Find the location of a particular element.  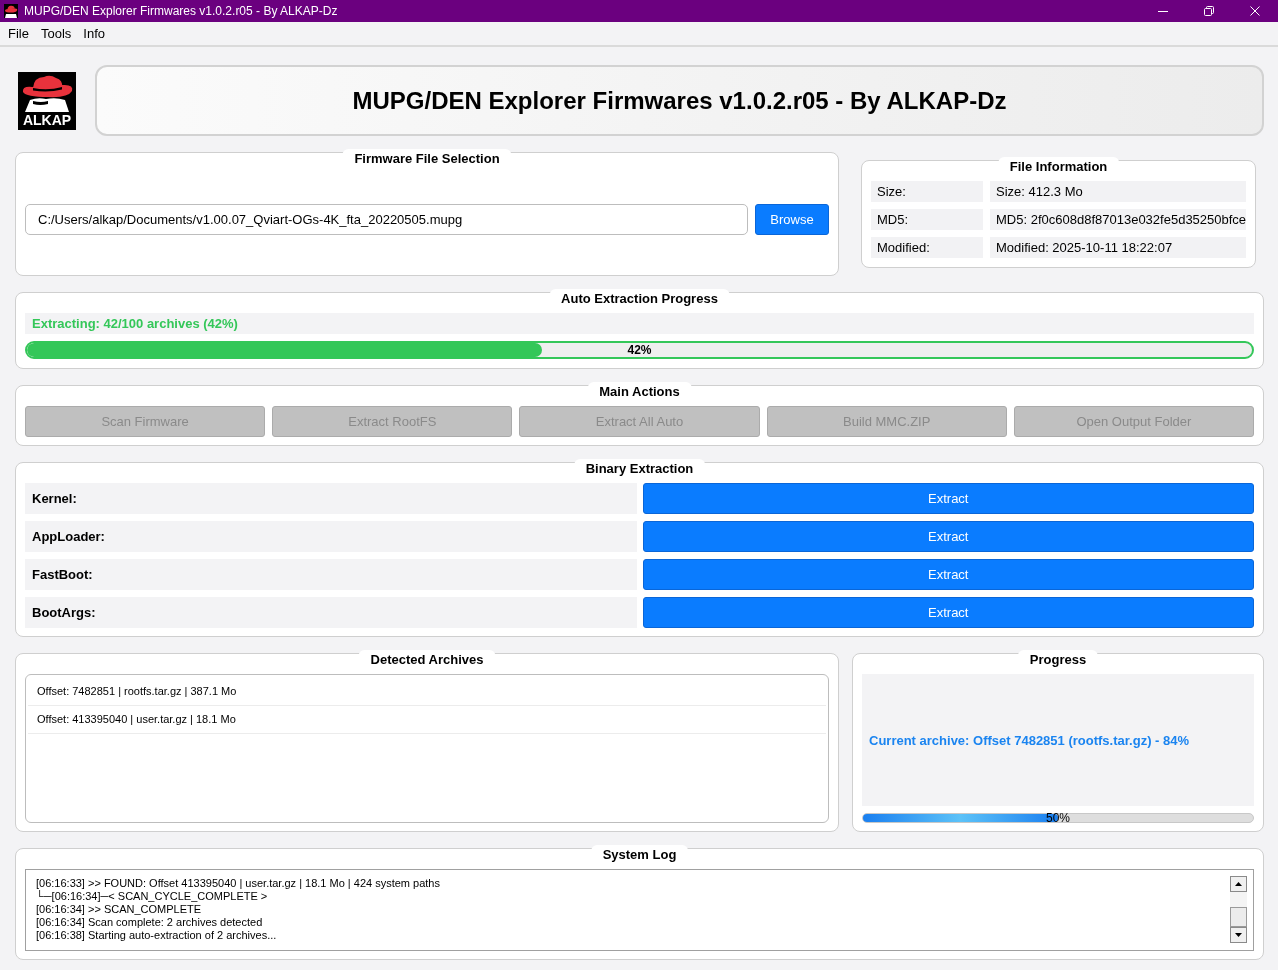

scroll-up-button is located at coordinates (1238, 884).